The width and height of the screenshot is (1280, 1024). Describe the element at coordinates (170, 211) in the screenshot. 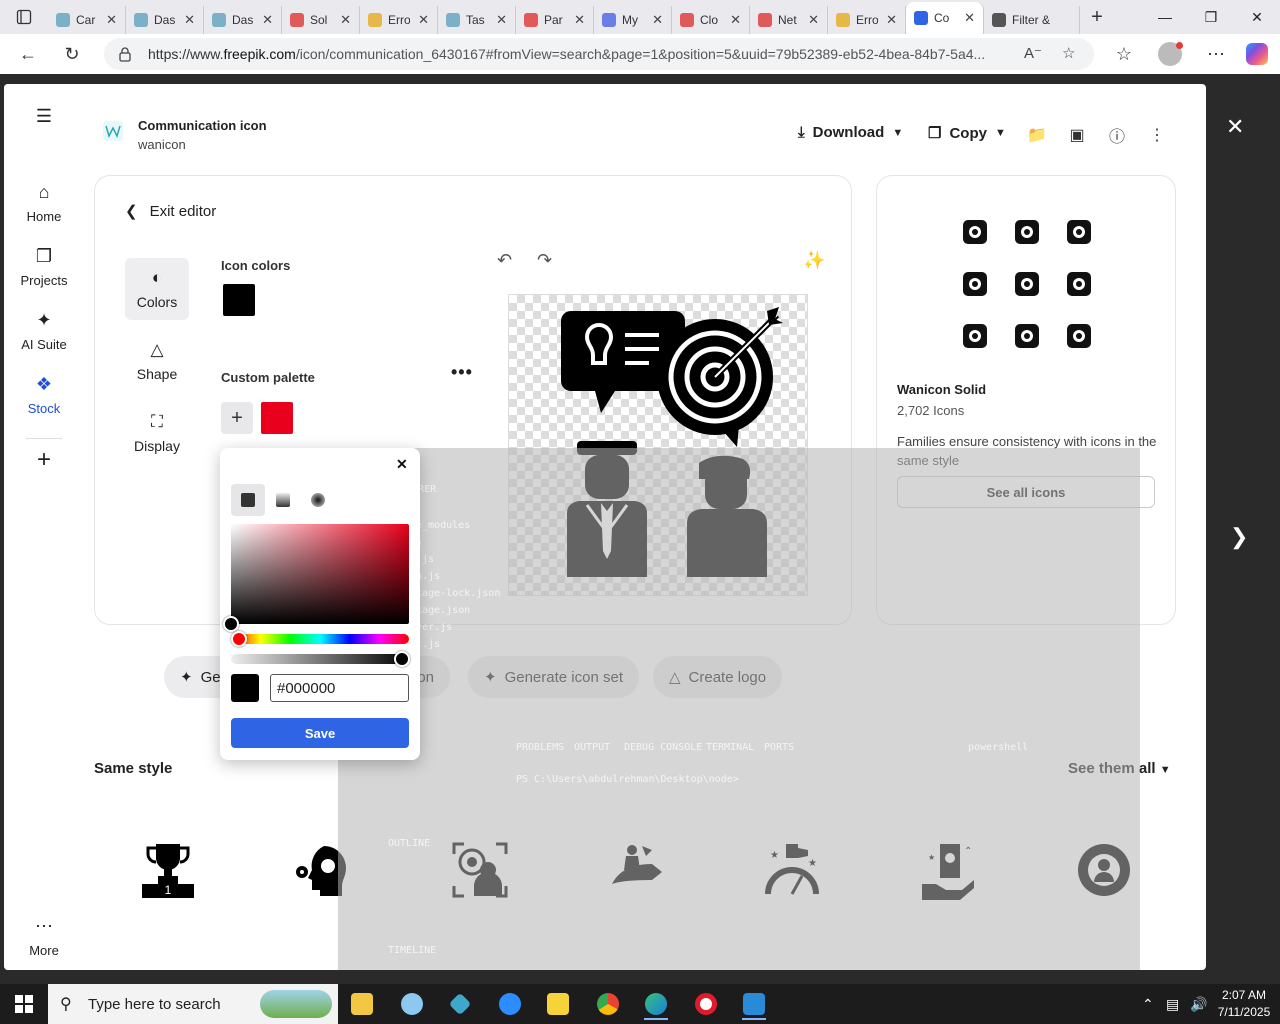

I see `exit-editor-button: ❮ Exit editor` at that location.